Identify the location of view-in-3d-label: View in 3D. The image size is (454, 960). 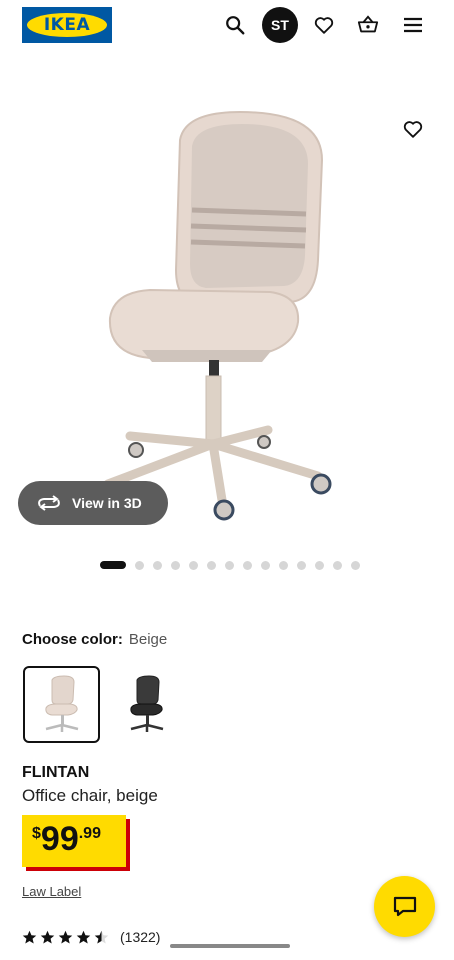
(107, 503).